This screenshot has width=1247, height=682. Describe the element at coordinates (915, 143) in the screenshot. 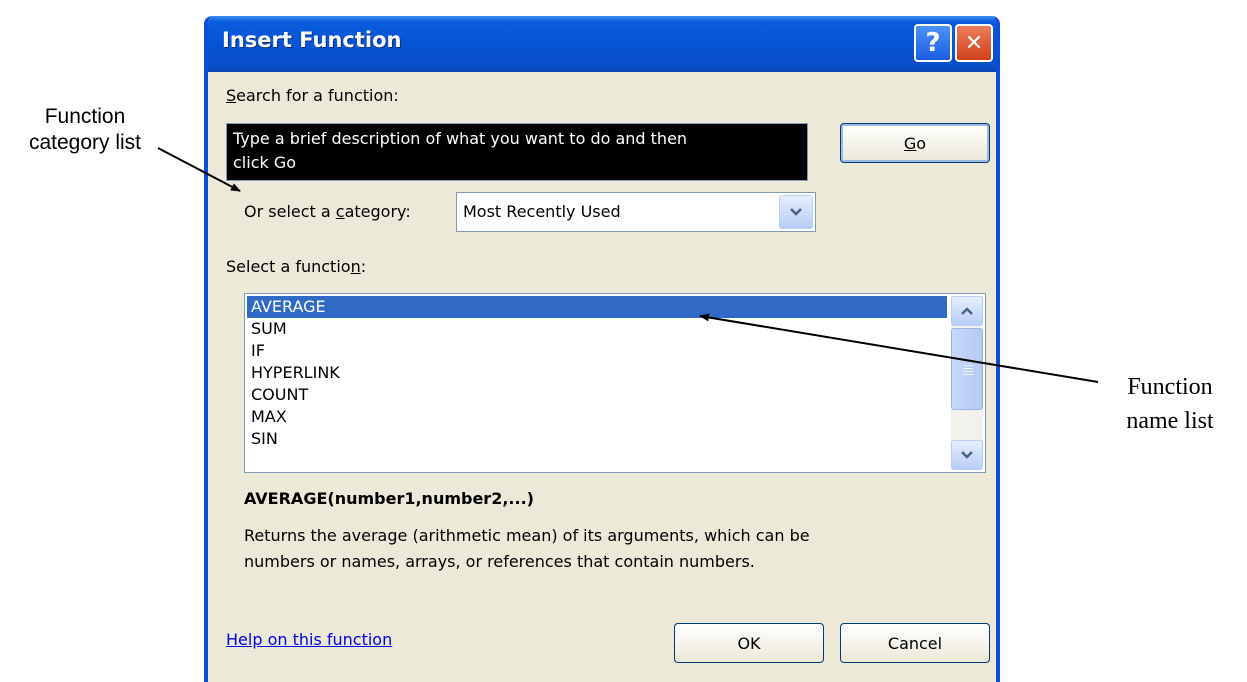

I see `go-button: Go` at that location.